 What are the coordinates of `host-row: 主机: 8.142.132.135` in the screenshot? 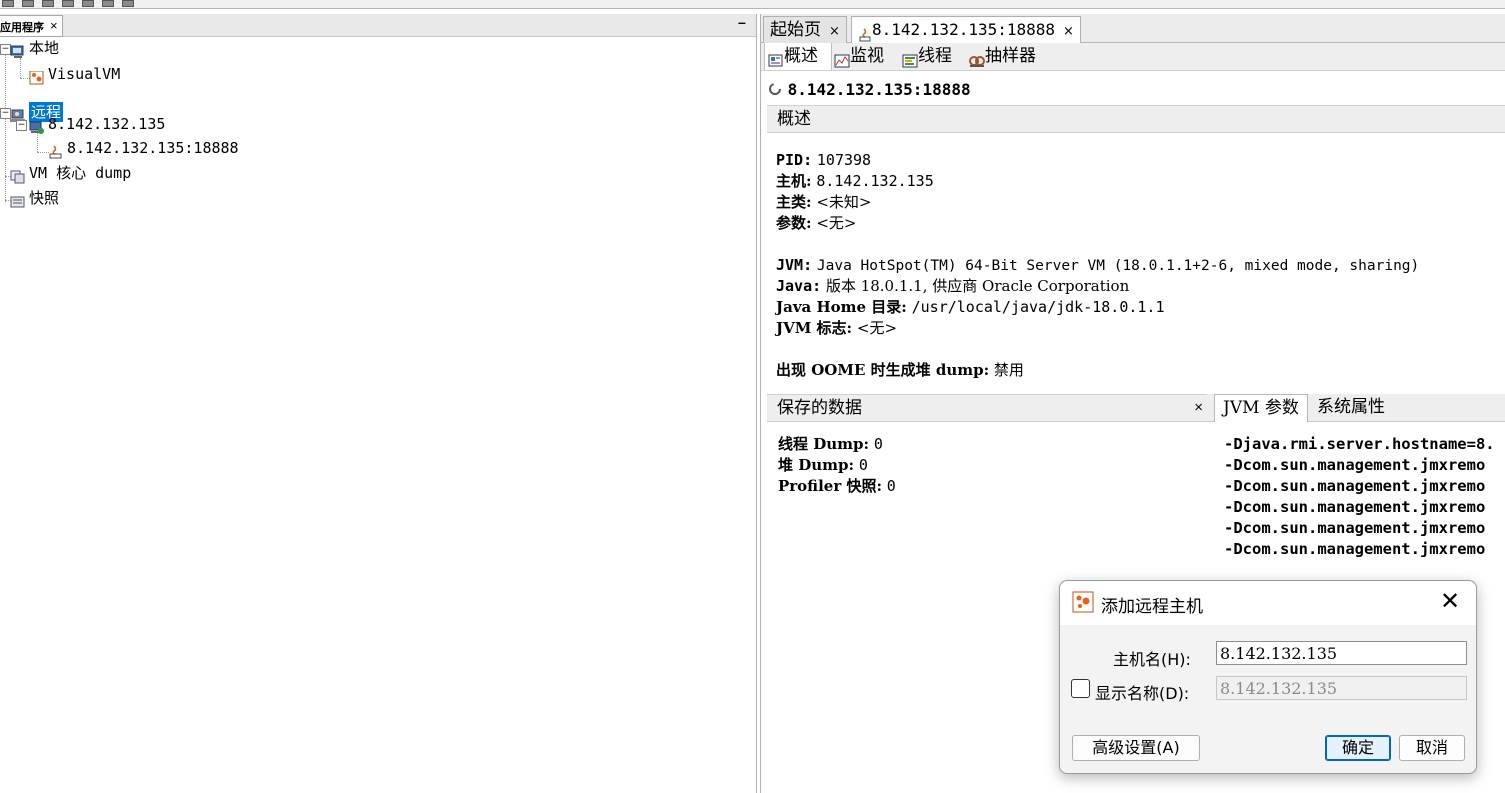 It's located at (855, 181).